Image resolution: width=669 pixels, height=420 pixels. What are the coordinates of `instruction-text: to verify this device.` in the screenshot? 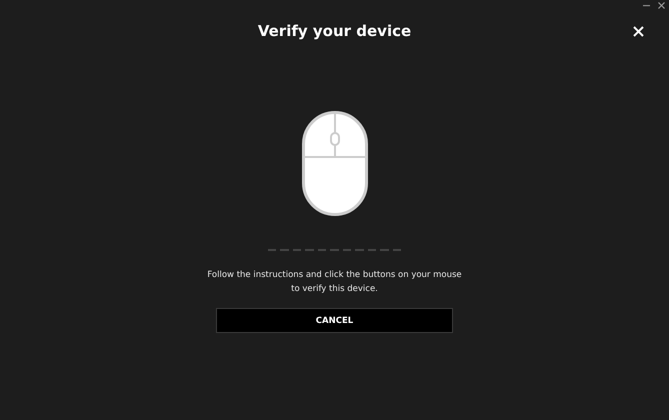 It's located at (334, 289).